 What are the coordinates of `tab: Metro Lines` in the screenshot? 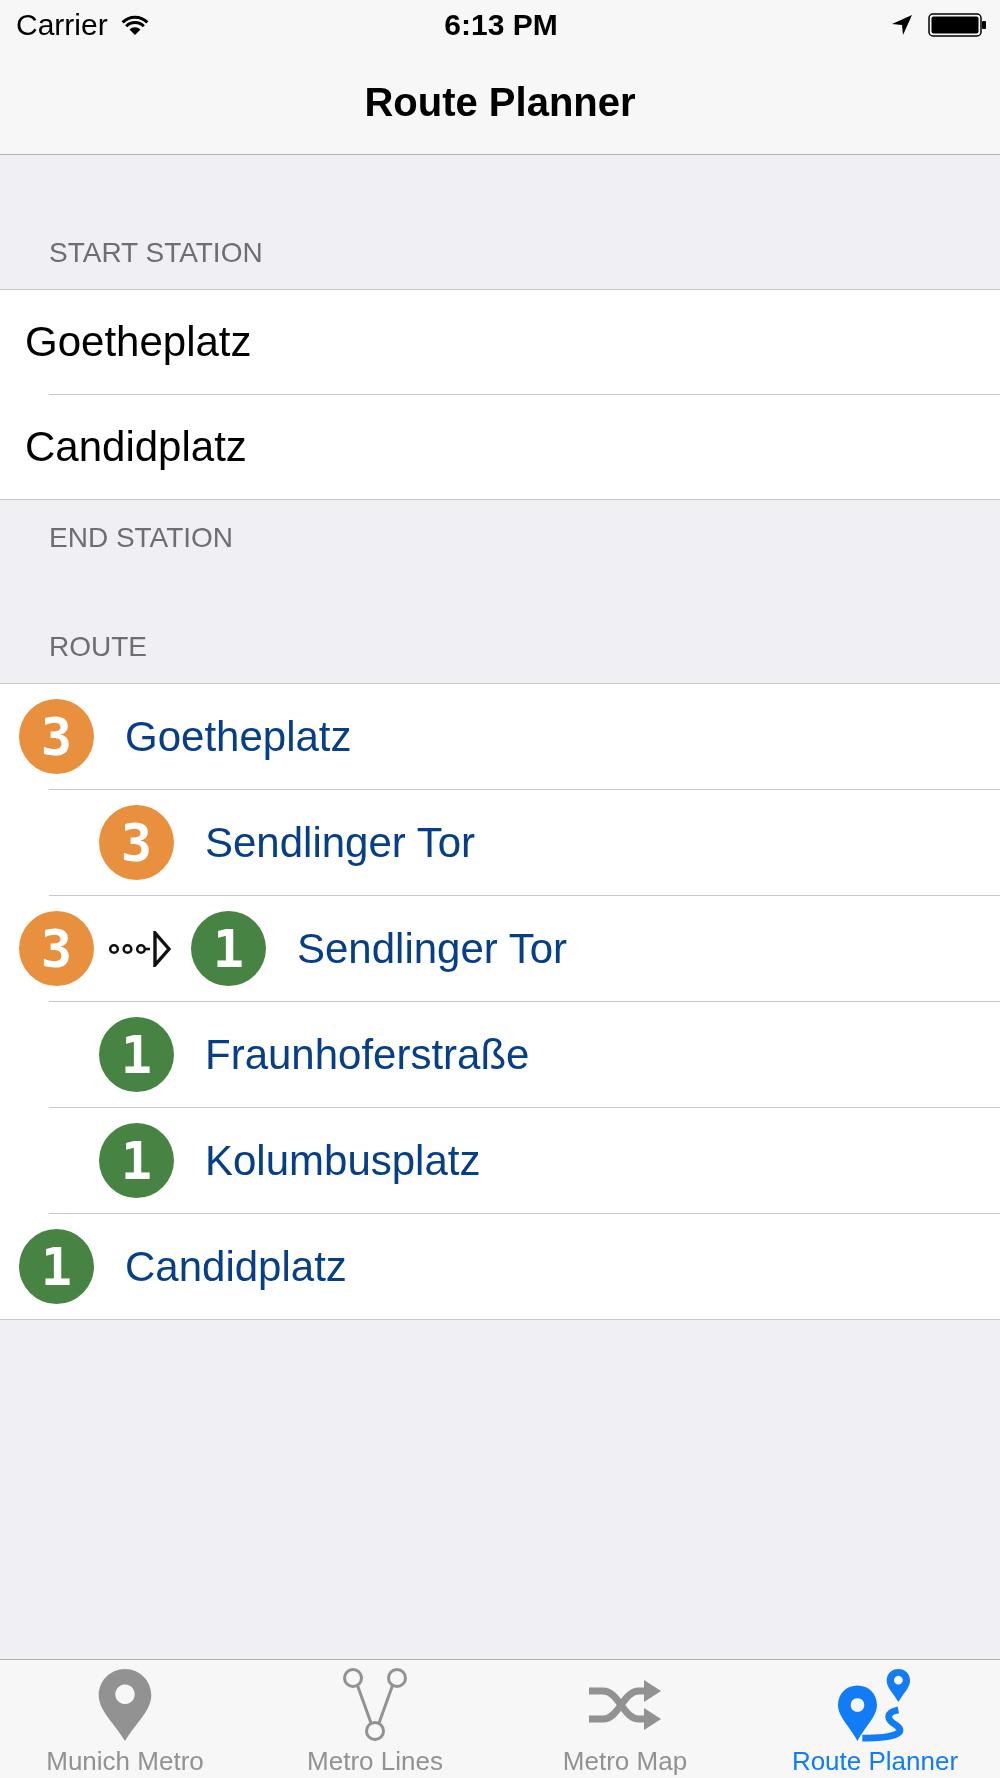 It's located at (375, 1719).